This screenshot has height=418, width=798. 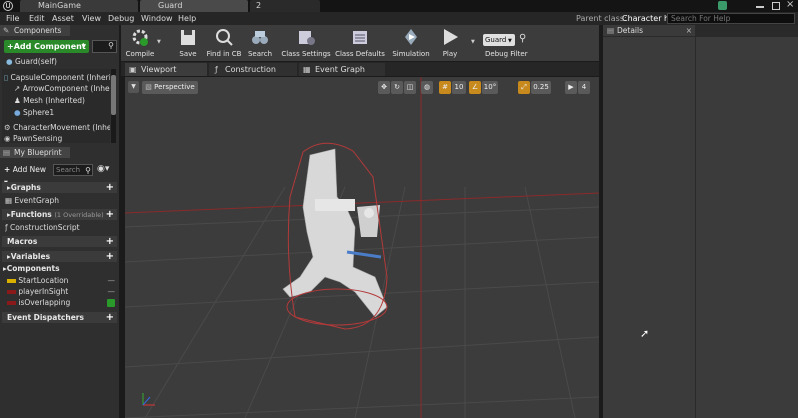 What do you see at coordinates (731, 18) in the screenshot?
I see `help-search-input: Search For Help` at bounding box center [731, 18].